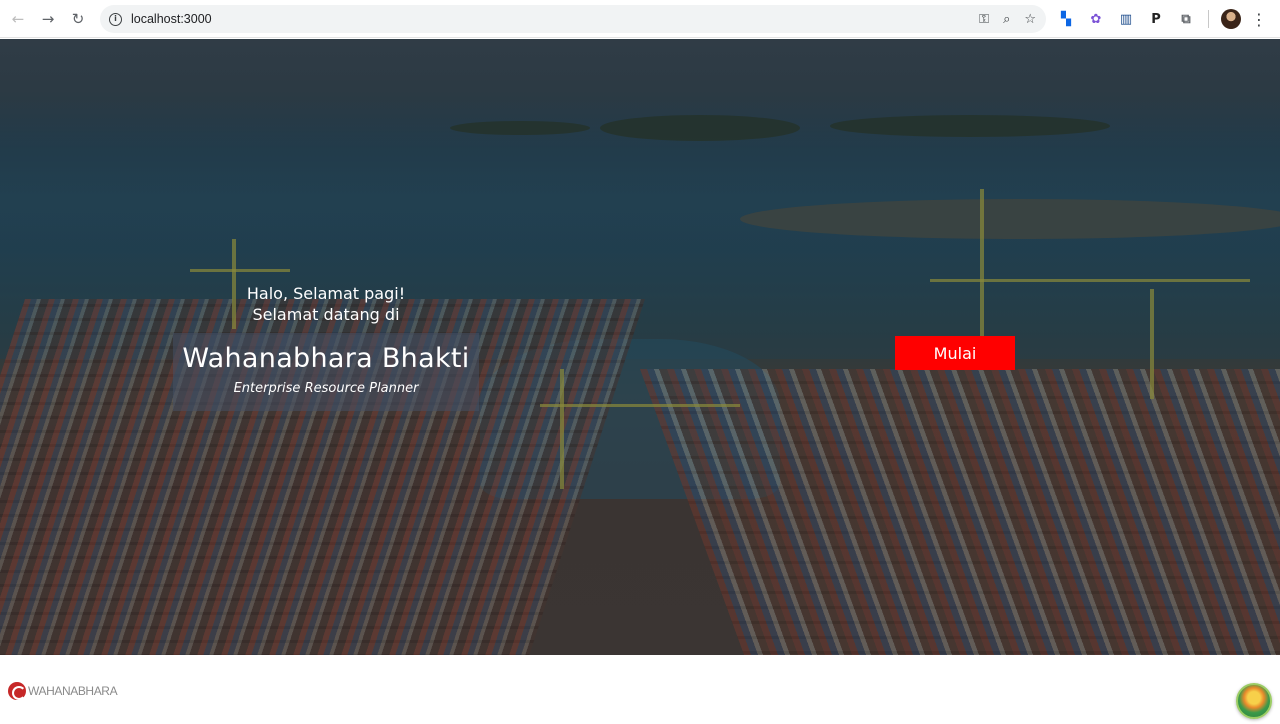 The width and height of the screenshot is (1280, 724). I want to click on reload-icon: ↻, so click(78, 19).